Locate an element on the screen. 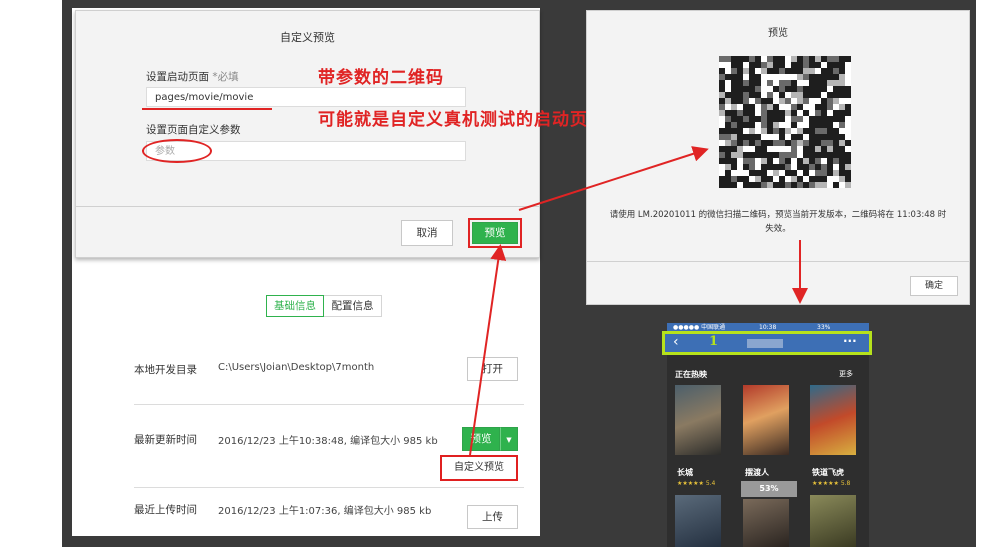 The image size is (994, 547). arrow-menu-to-dialog is located at coordinates (488, 350).